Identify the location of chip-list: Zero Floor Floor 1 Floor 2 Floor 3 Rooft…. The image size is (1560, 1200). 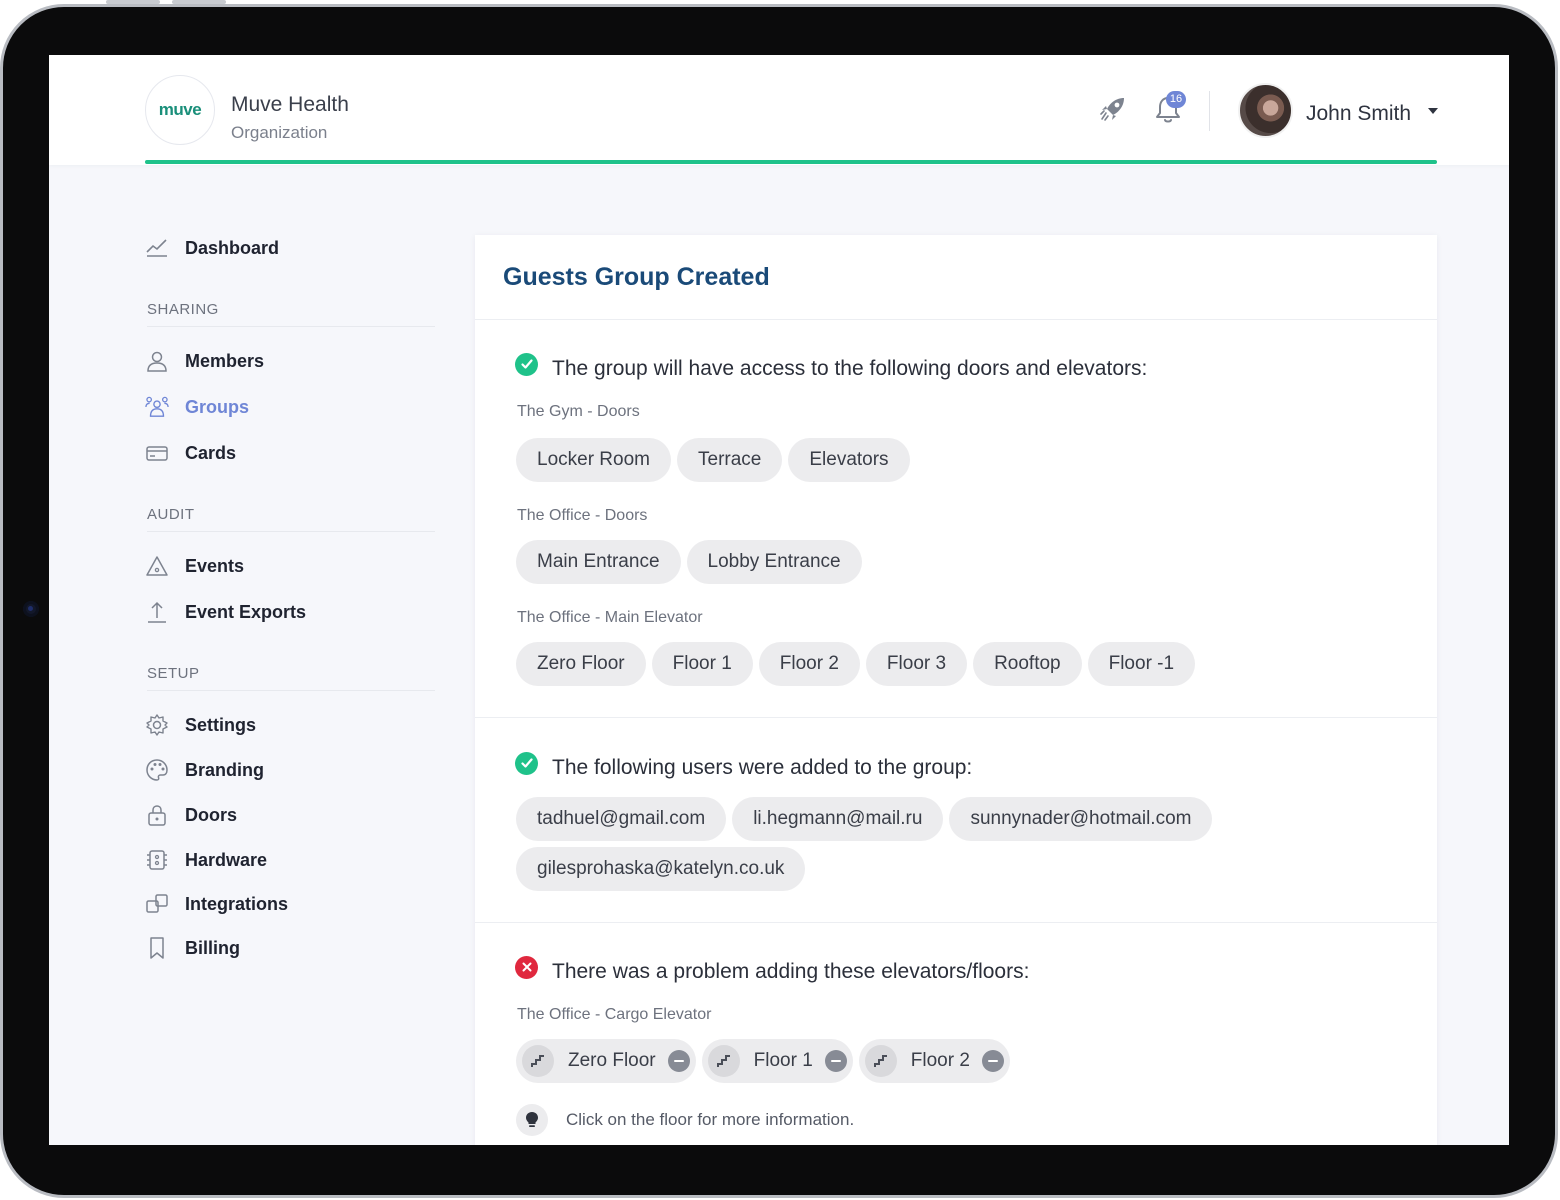
(856, 664).